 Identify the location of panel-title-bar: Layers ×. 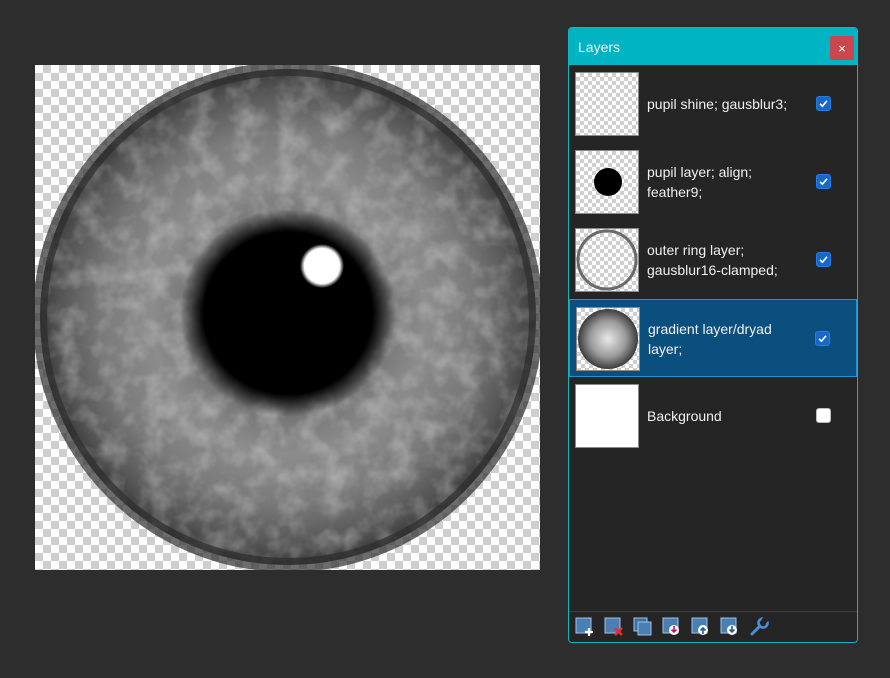
(713, 46).